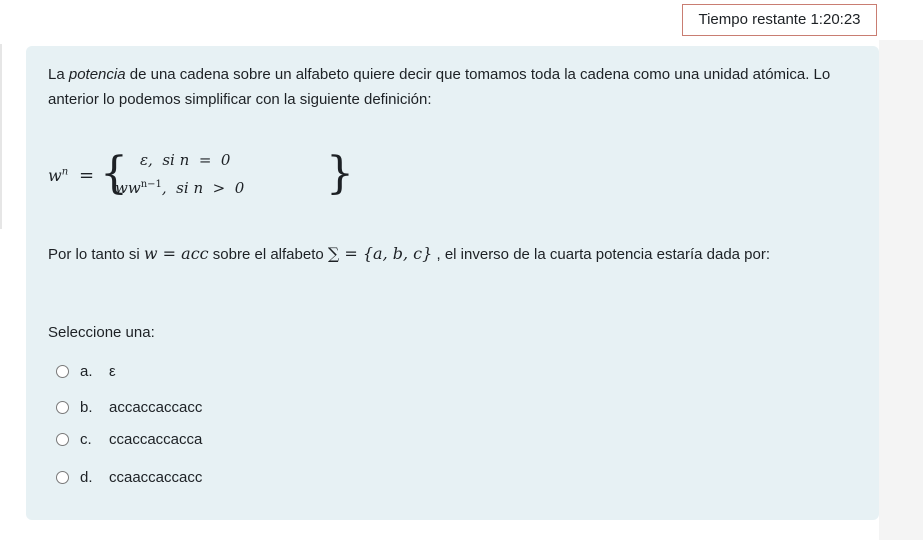  I want to click on answer-option-b: b. accaccaccacc, so click(129, 407).